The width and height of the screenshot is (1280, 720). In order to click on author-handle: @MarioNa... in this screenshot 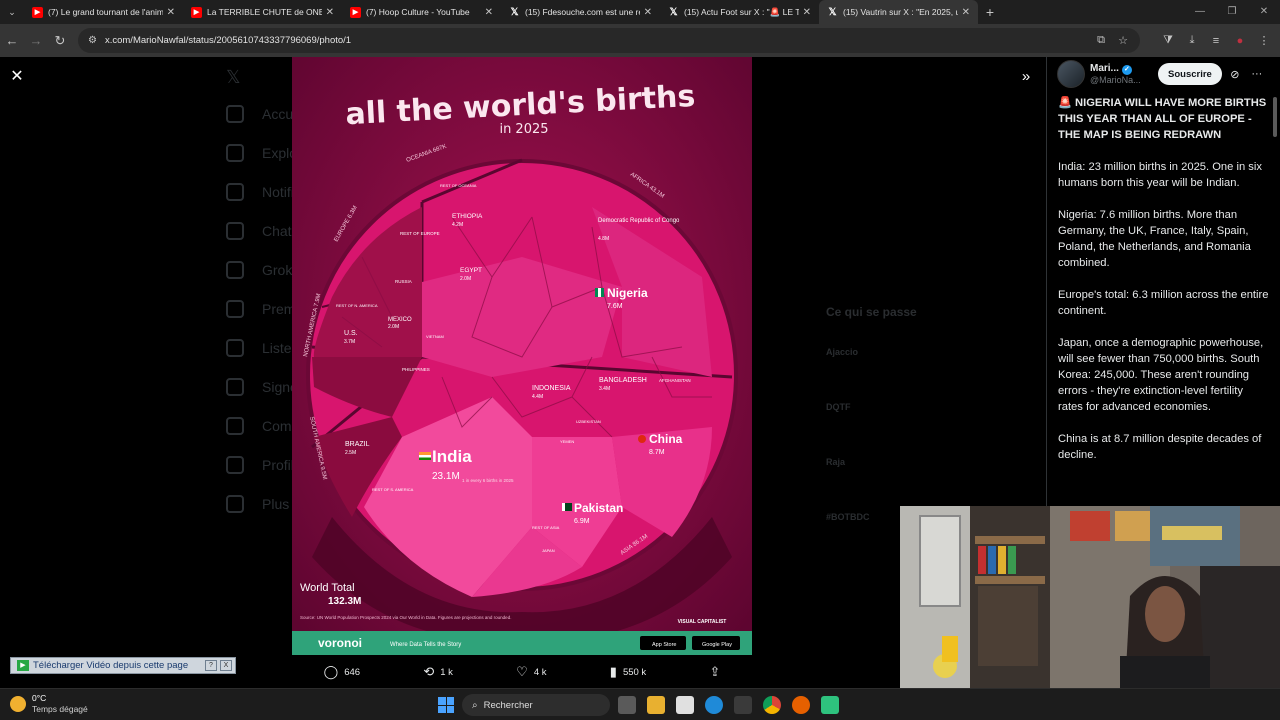, I will do `click(1120, 80)`.